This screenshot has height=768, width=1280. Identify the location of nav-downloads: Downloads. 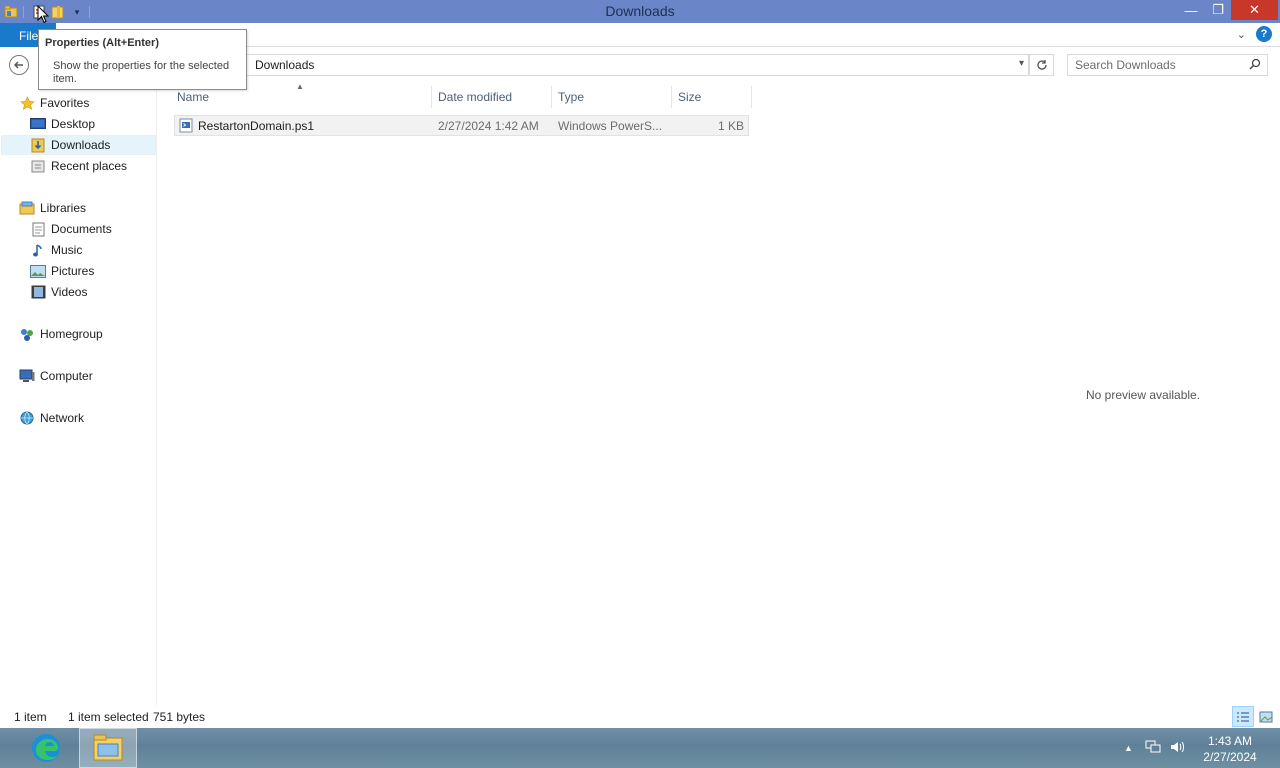
(78, 145).